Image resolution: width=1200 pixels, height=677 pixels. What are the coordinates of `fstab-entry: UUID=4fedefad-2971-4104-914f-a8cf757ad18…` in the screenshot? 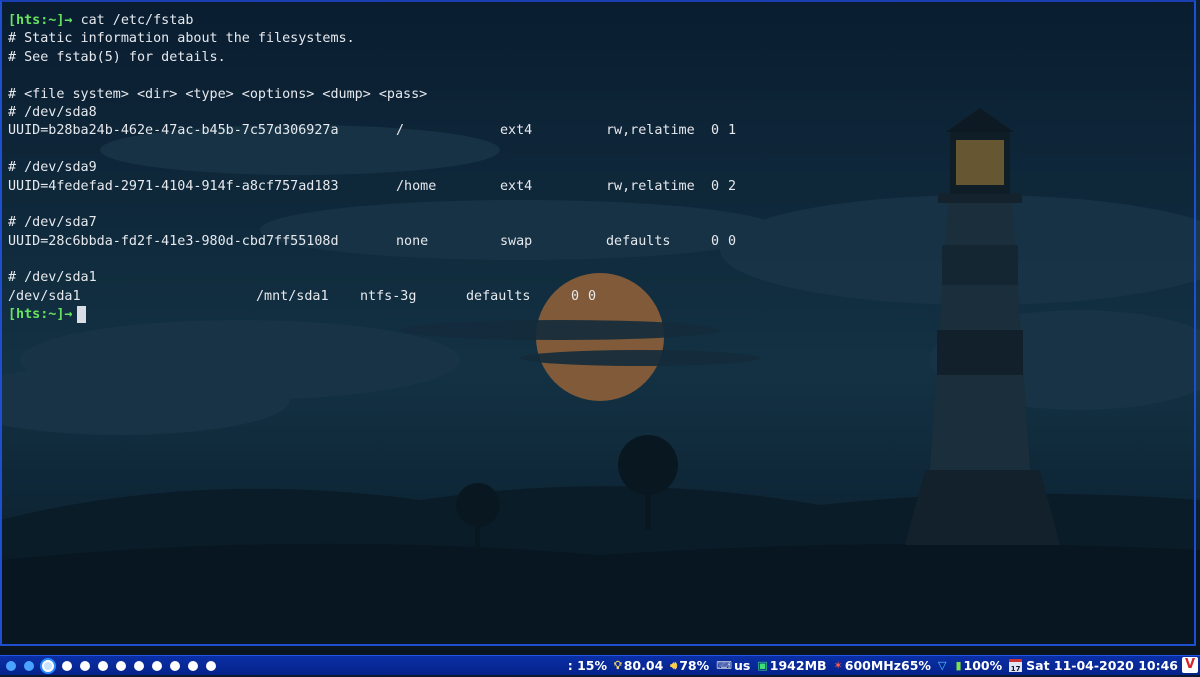 It's located at (372, 187).